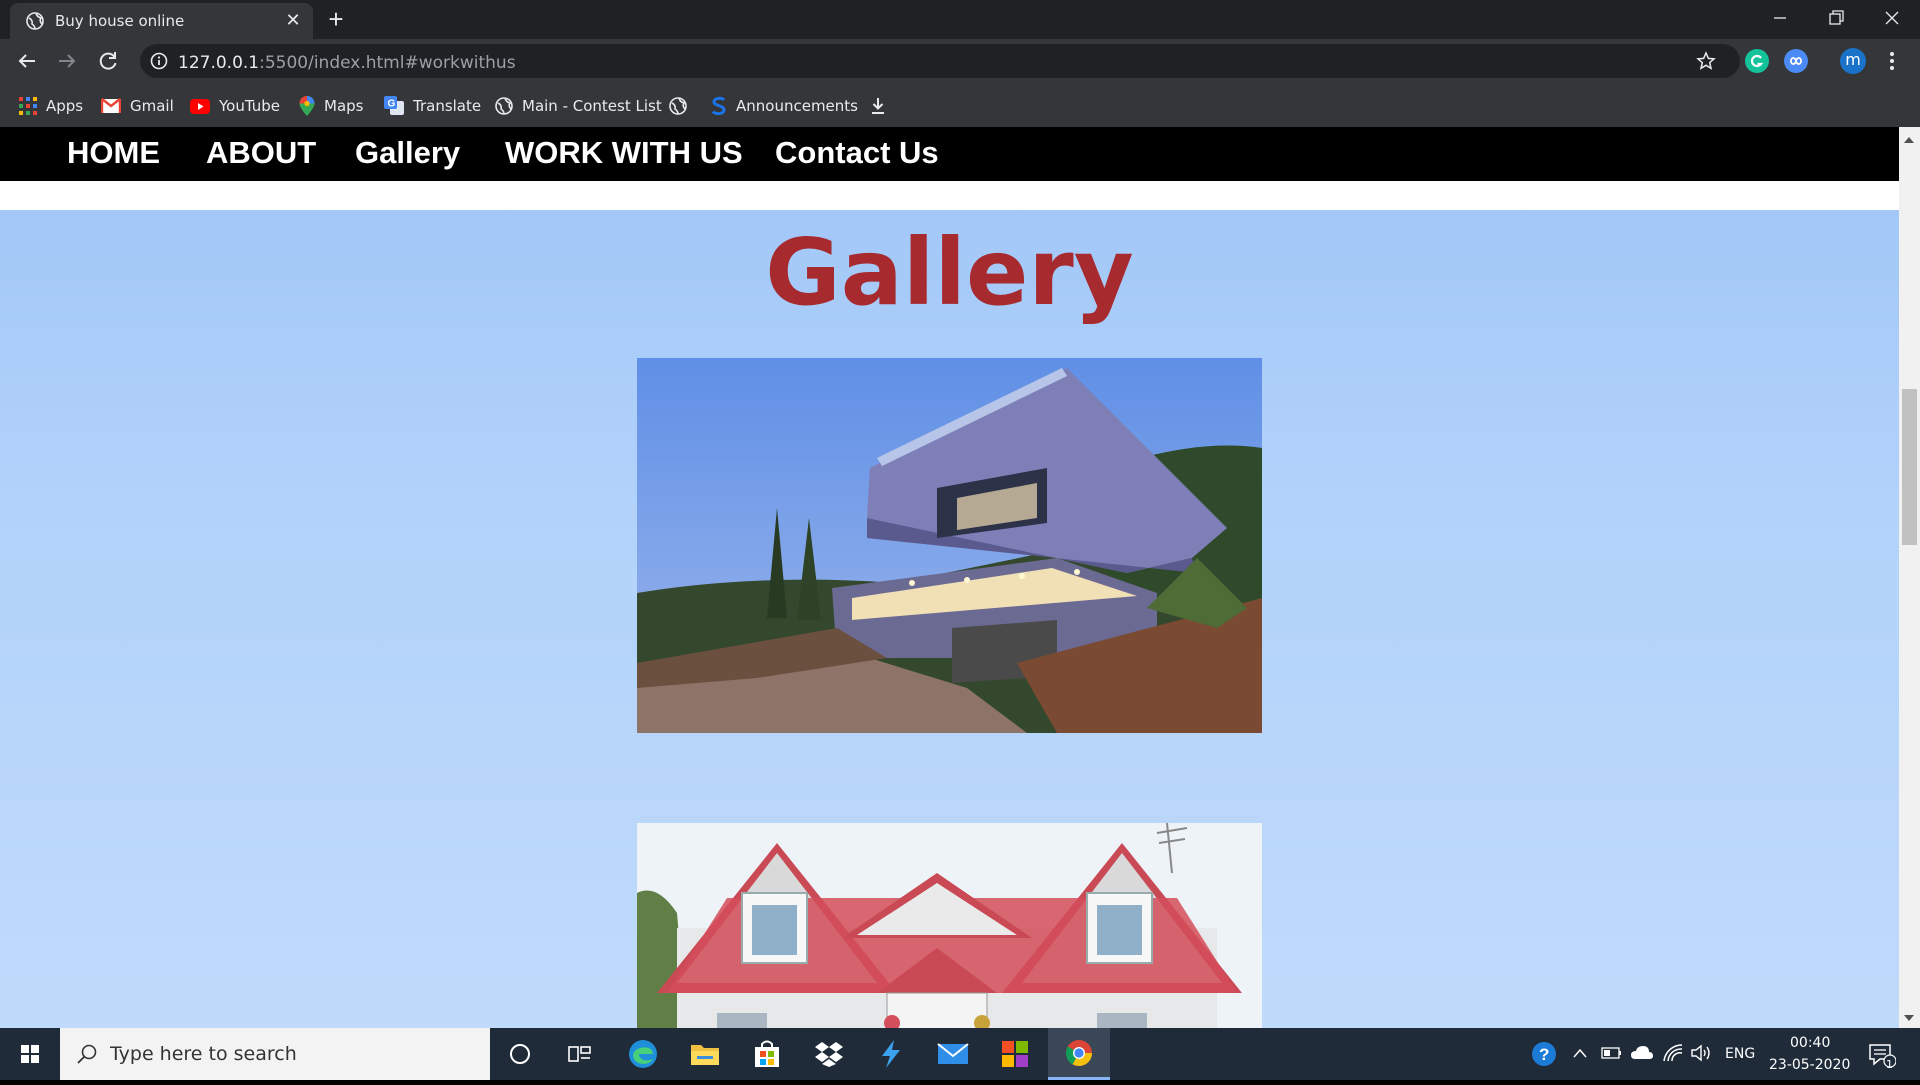 This screenshot has height=1085, width=1920. I want to click on mail-button, so click(953, 1054).